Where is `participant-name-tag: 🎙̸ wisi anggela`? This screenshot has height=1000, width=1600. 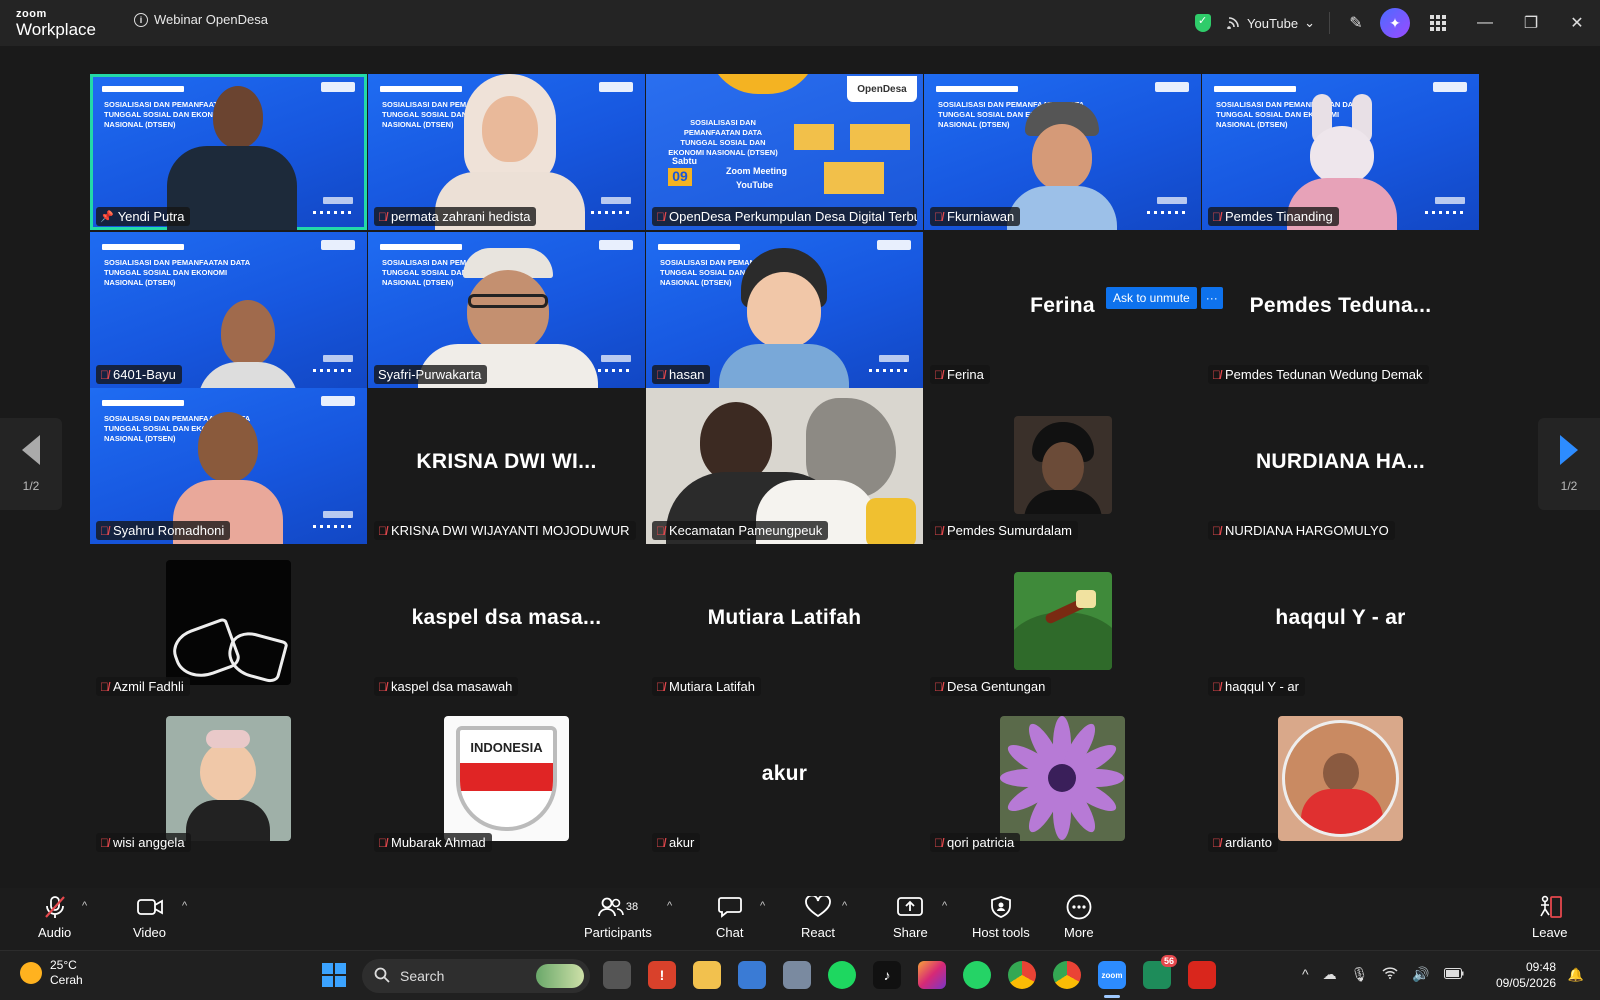 participant-name-tag: 🎙̸ wisi anggela is located at coordinates (143, 842).